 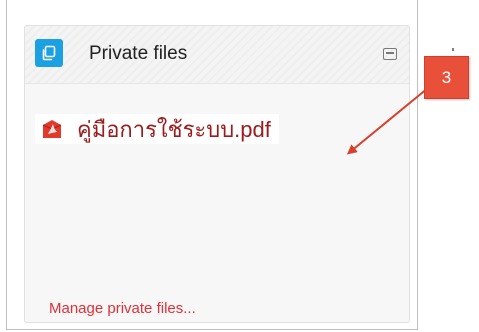 What do you see at coordinates (138, 53) in the screenshot?
I see `block-title: Private files` at bounding box center [138, 53].